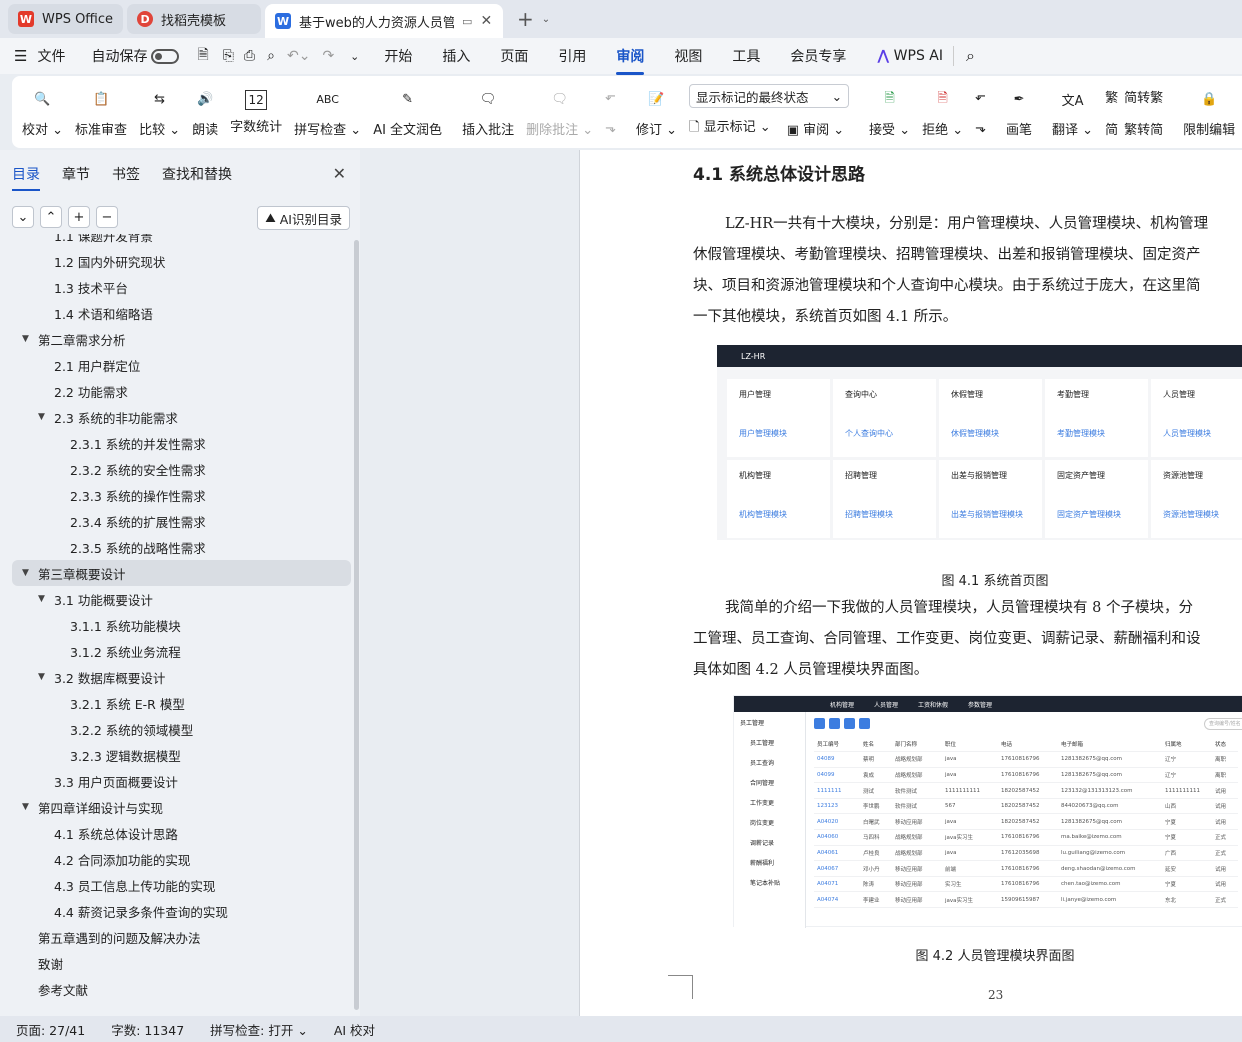 This screenshot has width=1242, height=1042. I want to click on toc-item: 3.2.3 逻辑数据模型, so click(181, 755).